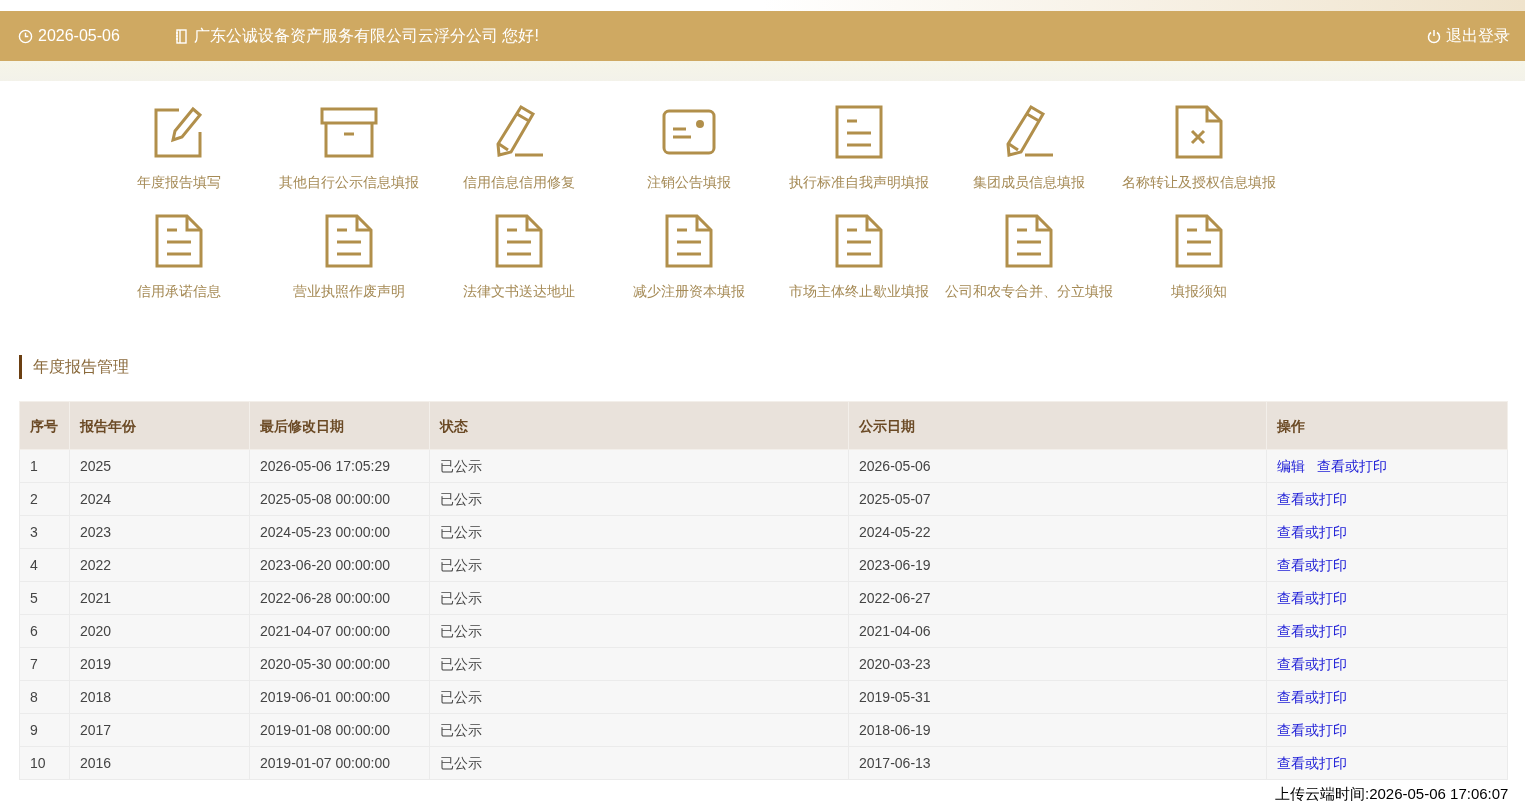  Describe the element at coordinates (339, 730) in the screenshot. I see `table-cell: 2019-01-08 00:00:00` at that location.